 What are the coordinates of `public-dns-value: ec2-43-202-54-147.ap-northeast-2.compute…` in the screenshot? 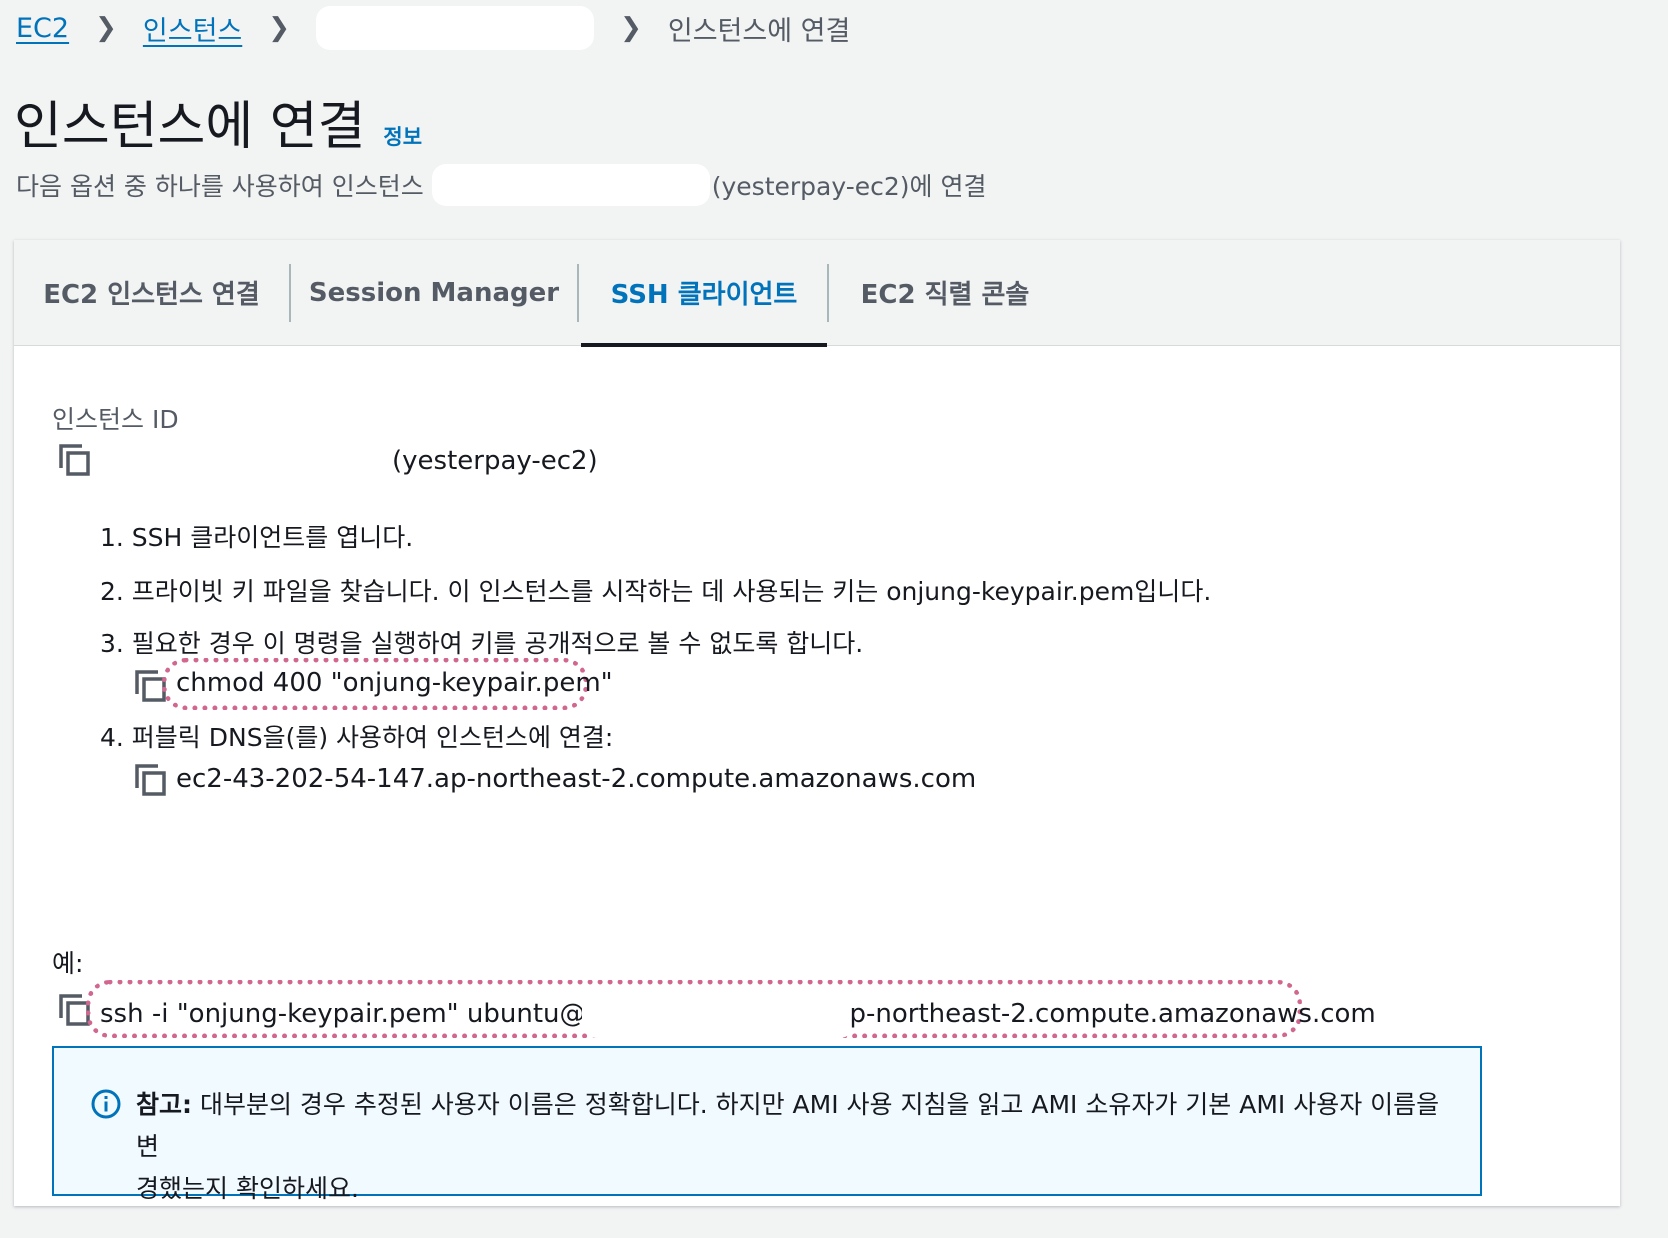 It's located at (576, 779).